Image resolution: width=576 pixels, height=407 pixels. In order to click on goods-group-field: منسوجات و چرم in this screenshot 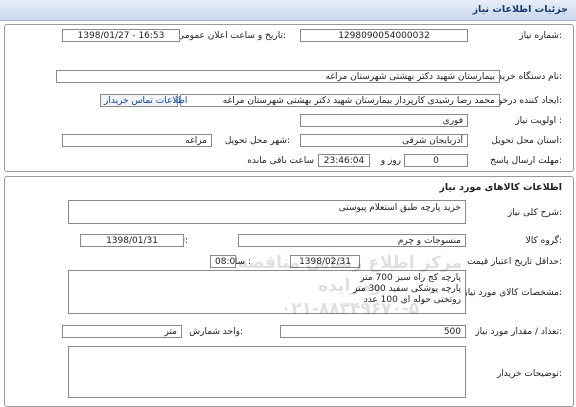, I will do `click(352, 240)`.